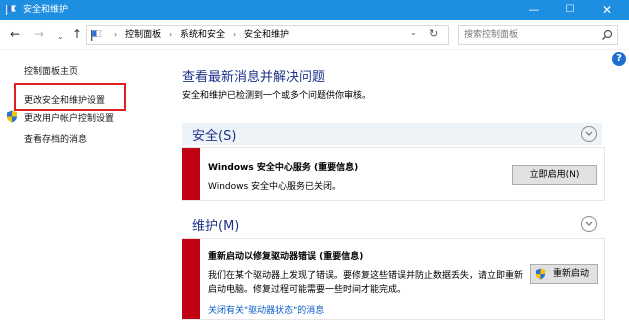 This screenshot has height=325, width=629. Describe the element at coordinates (277, 96) in the screenshot. I see `page-subtitle: 安全和维护已检测到一个或多个问题供你审核。` at that location.